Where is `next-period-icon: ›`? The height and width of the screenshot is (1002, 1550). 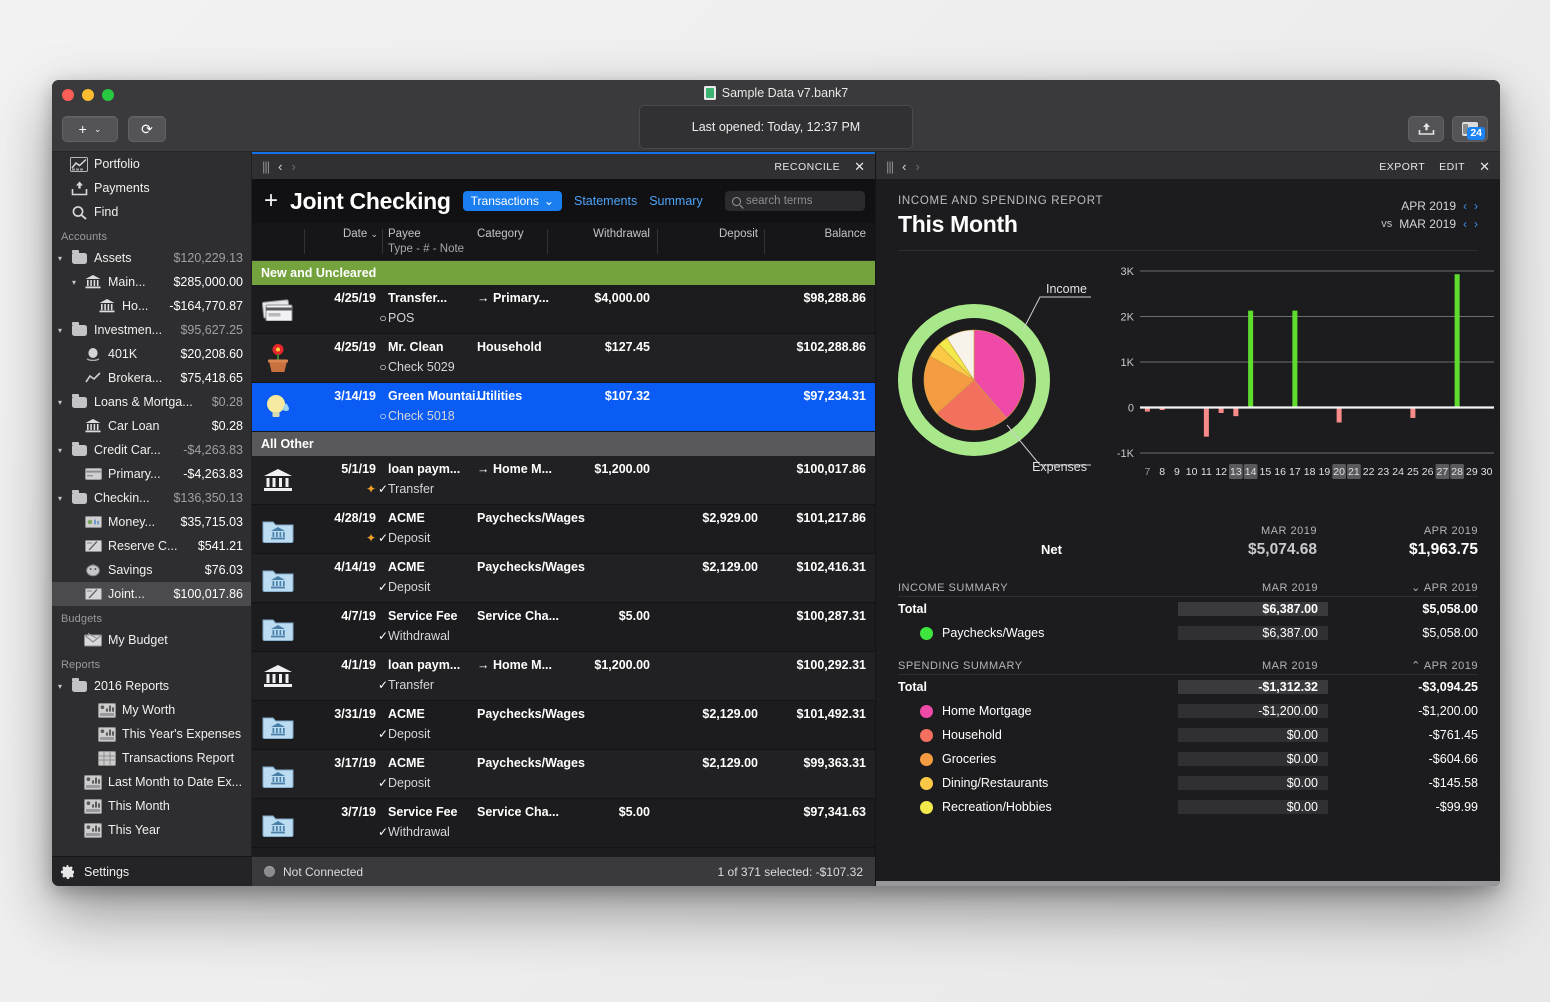
next-period-icon: › is located at coordinates (1476, 206).